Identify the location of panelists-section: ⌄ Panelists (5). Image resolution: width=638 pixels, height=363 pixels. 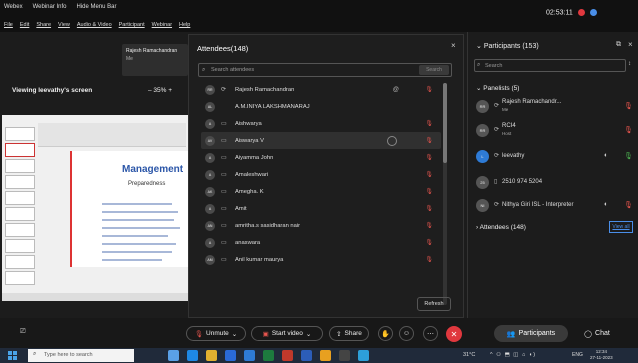
(497, 88).